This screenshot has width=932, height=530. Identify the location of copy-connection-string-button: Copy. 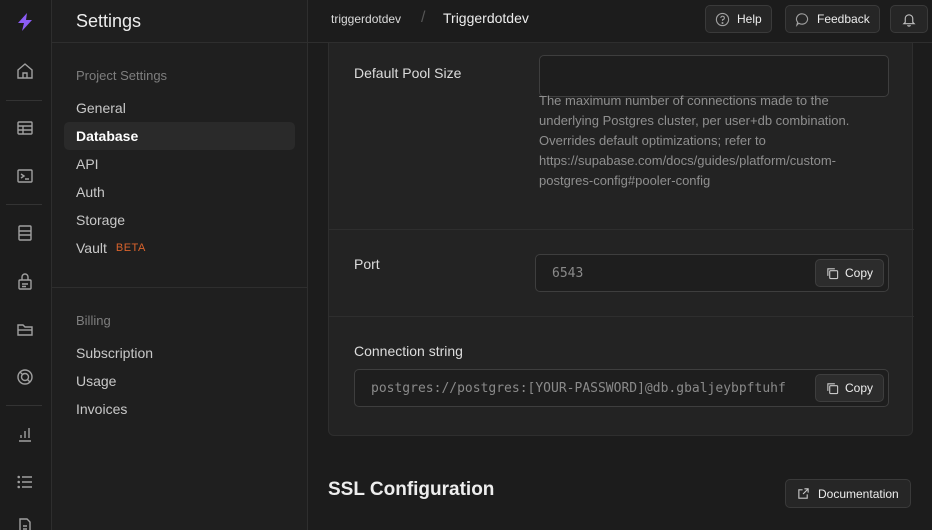
(849, 388).